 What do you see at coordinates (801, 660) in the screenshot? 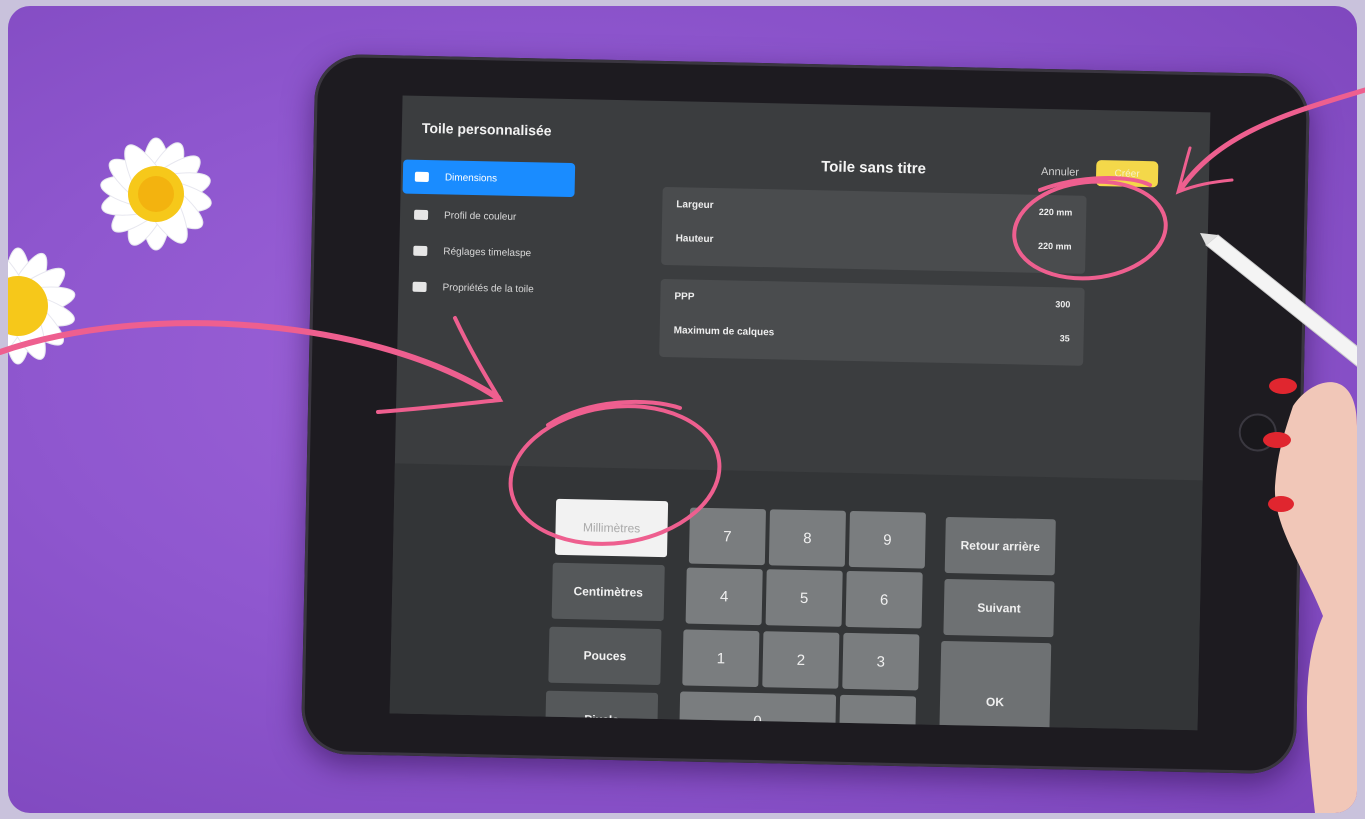
I see `digit-2-key: 2` at bounding box center [801, 660].